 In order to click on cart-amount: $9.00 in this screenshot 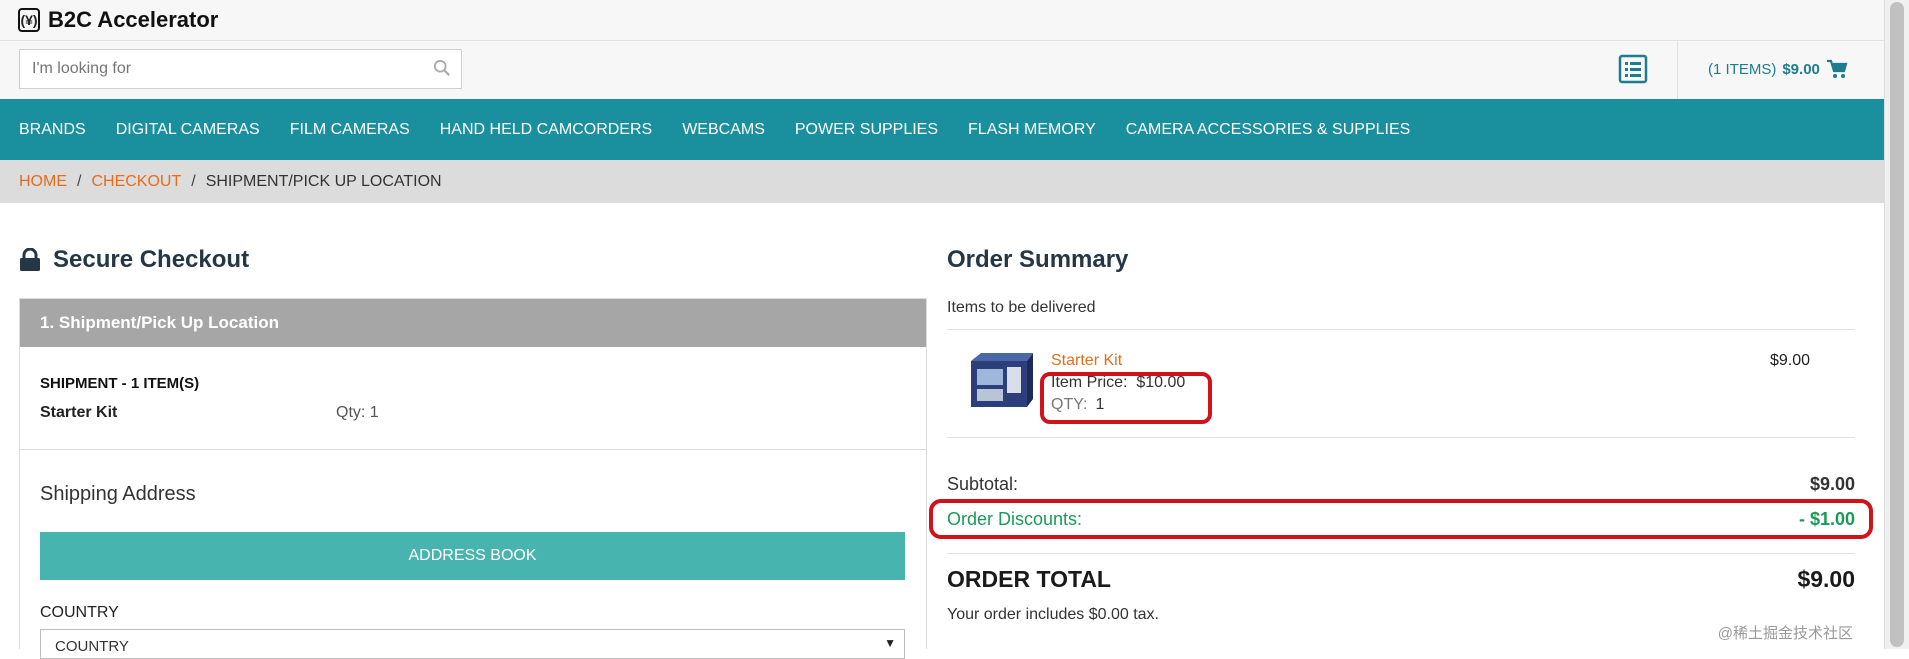, I will do `click(1801, 69)`.